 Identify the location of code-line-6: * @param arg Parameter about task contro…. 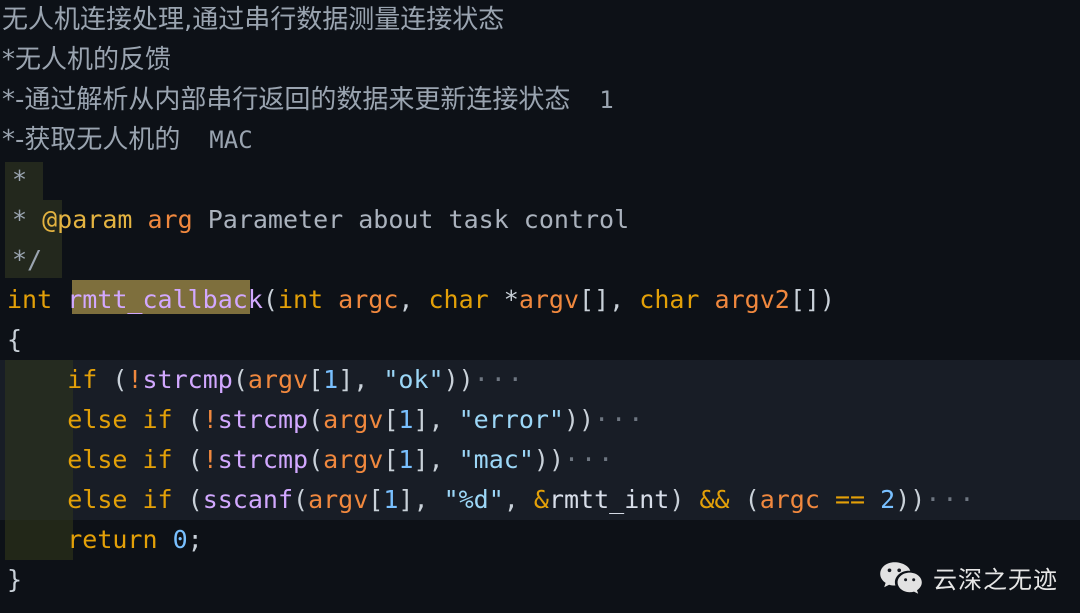
(546, 220).